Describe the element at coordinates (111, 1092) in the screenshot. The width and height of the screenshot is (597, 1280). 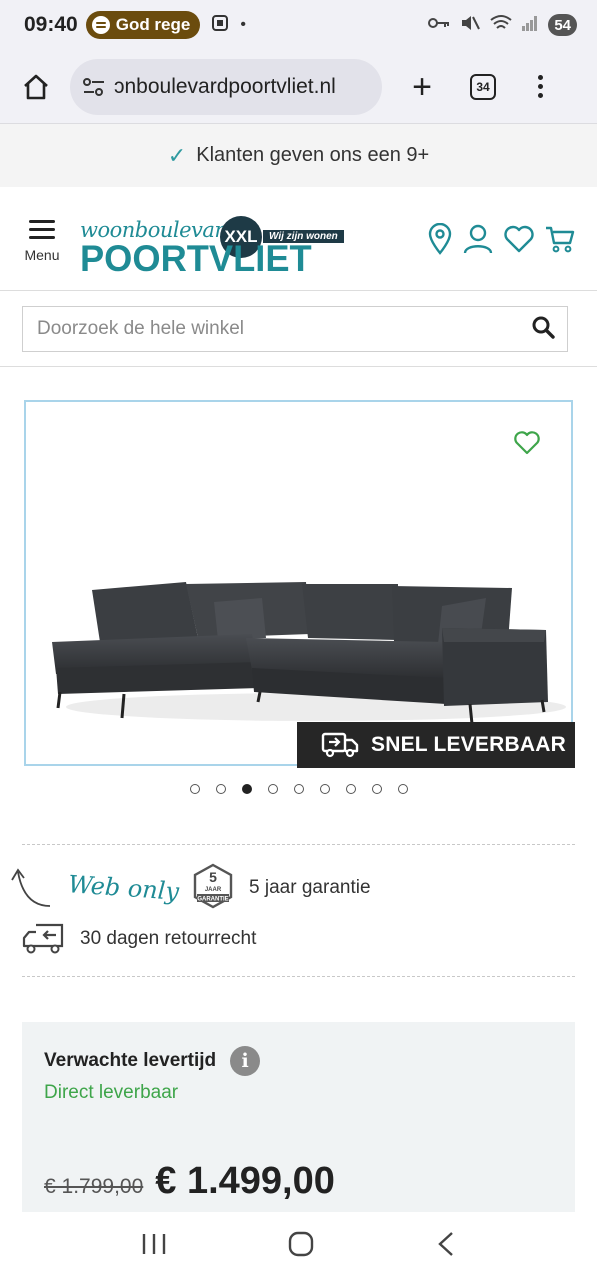
I see `delivery-status: Direct leverbaar` at that location.